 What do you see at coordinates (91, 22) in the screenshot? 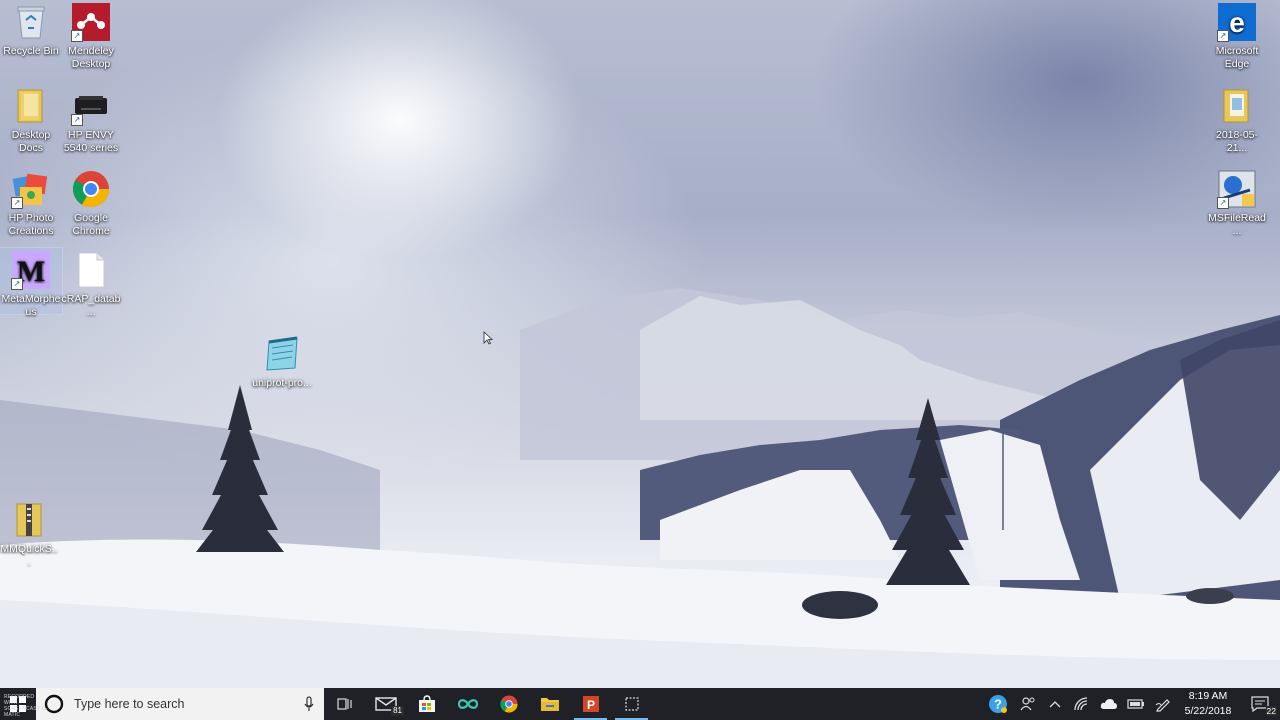
I see `mendeley-icon: ↗` at bounding box center [91, 22].